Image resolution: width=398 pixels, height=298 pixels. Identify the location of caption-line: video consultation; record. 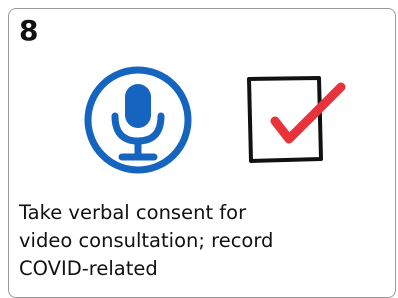
(146, 240).